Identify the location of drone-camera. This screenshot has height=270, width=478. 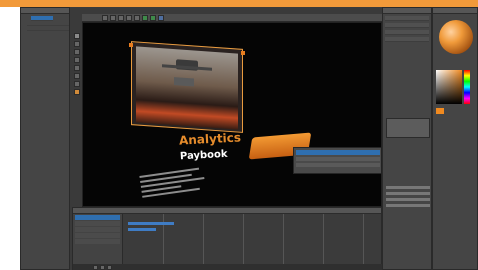
(184, 82).